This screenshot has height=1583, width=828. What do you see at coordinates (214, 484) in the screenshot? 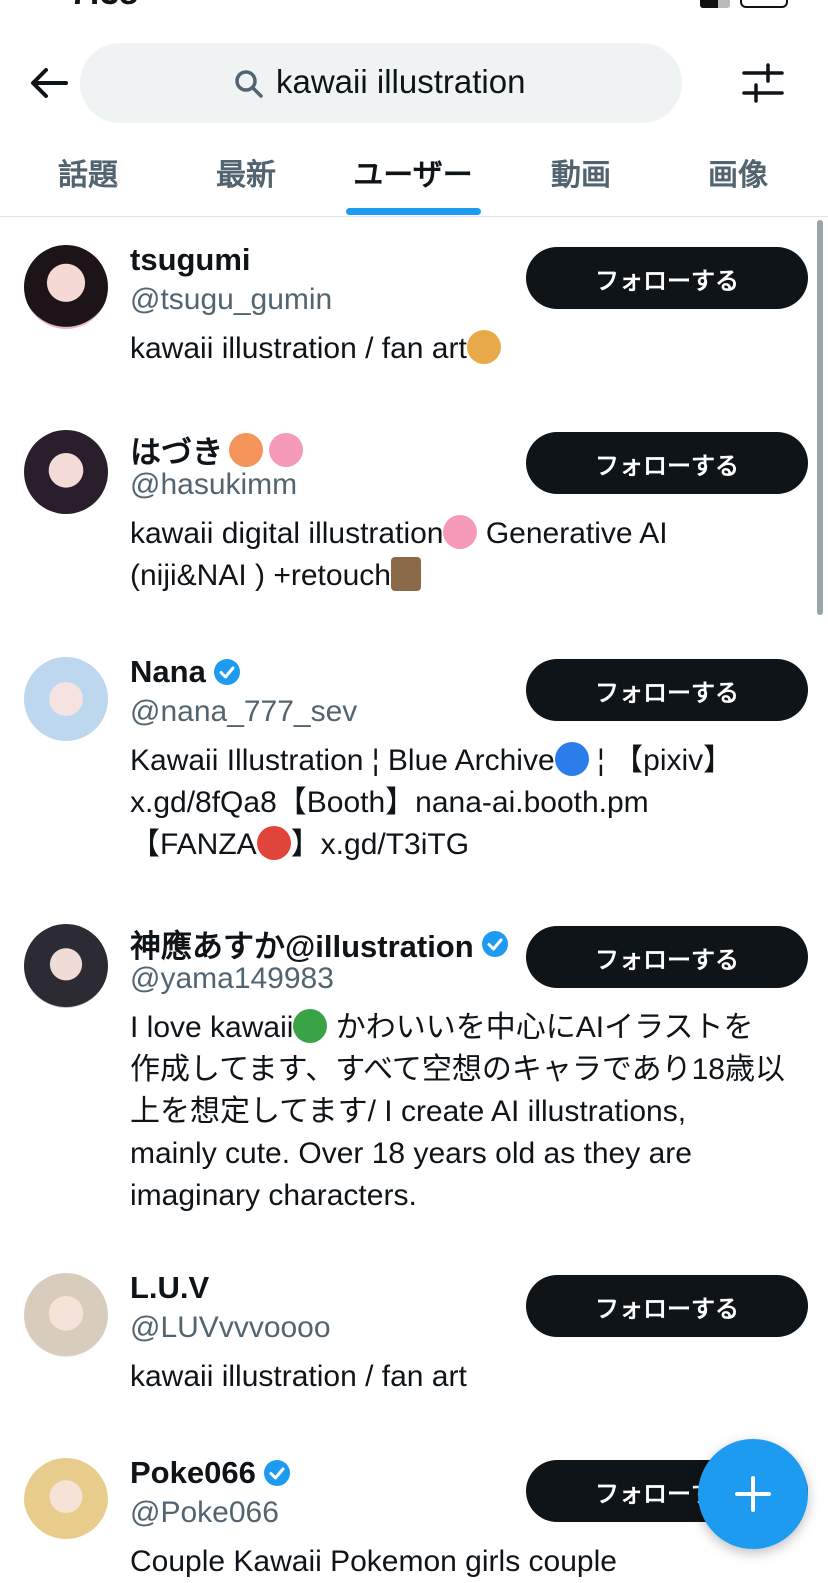
I see `user-handle: @hasukimm` at bounding box center [214, 484].